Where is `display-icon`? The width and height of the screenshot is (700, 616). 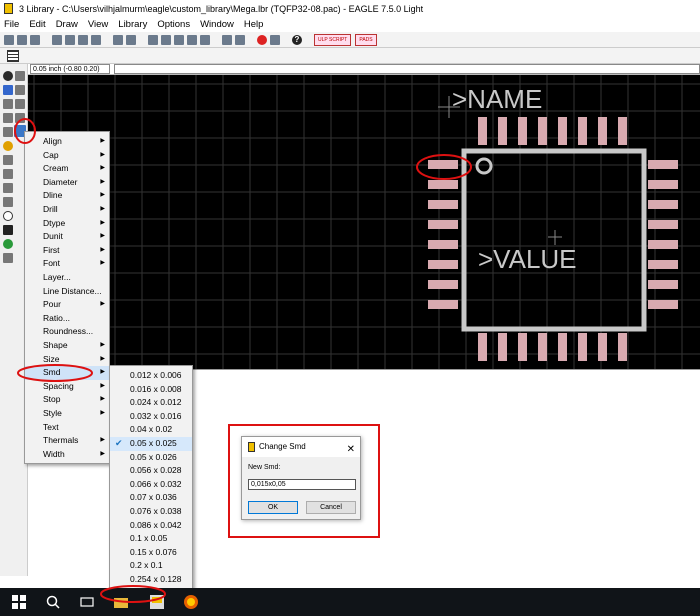 display-icon is located at coordinates (8, 90).